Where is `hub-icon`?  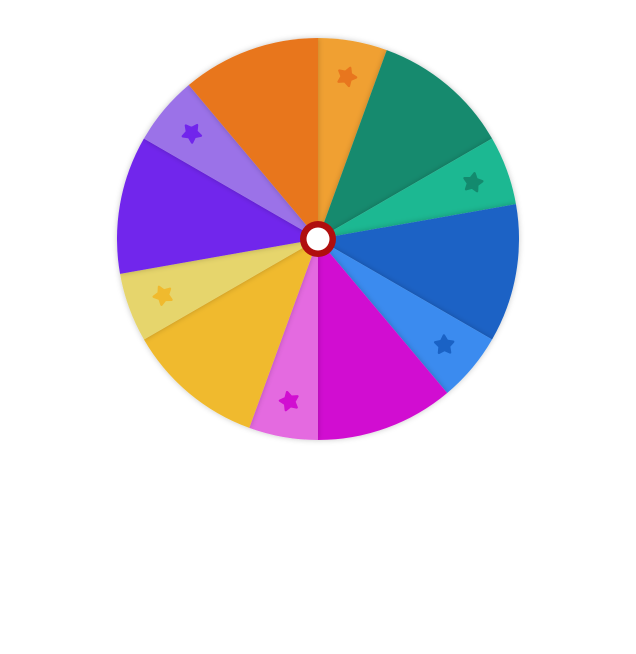
hub-icon is located at coordinates (318, 239).